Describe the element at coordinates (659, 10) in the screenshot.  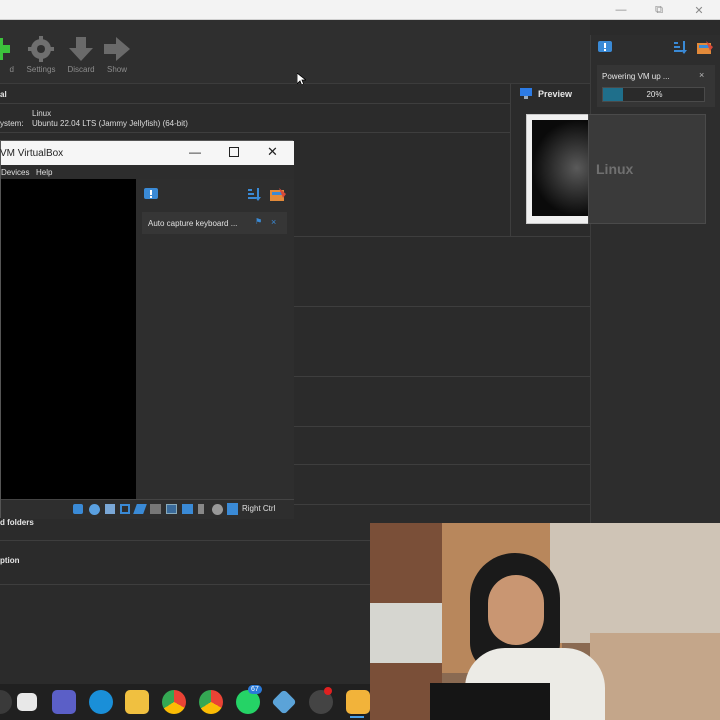
I see `restore-button: ⧉` at that location.